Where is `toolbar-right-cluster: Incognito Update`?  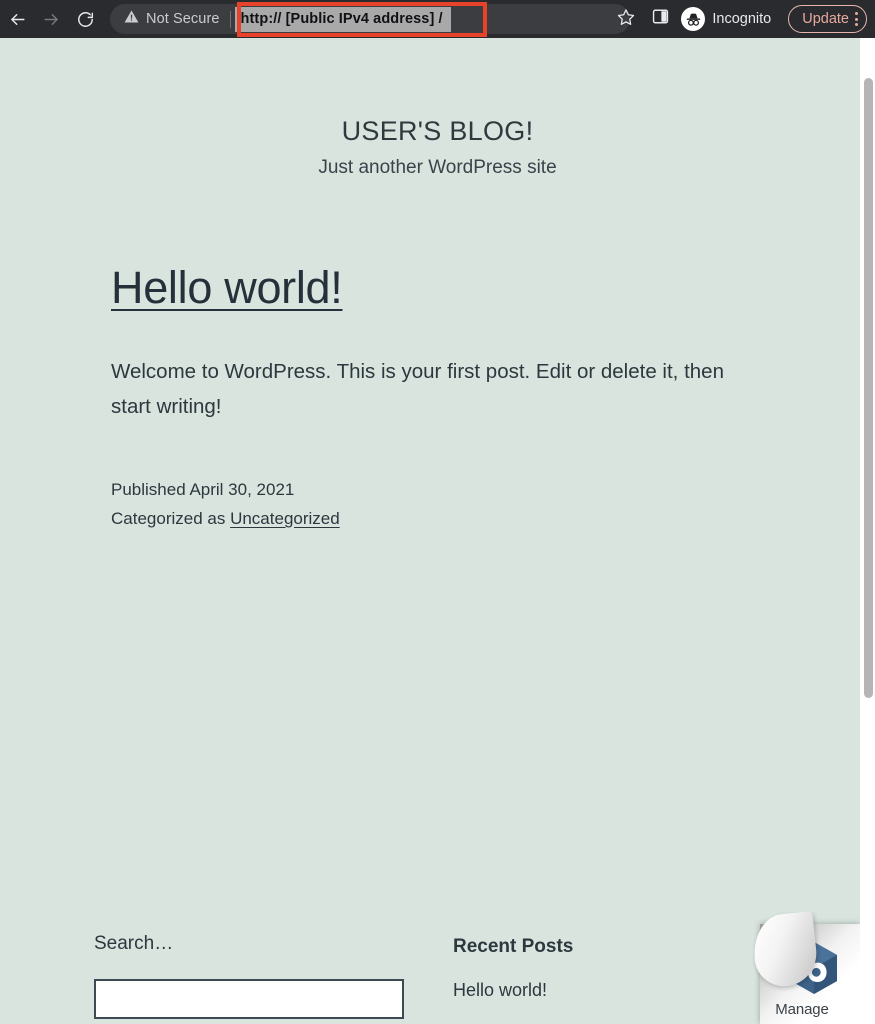 toolbar-right-cluster: Incognito Update is located at coordinates (738, 19).